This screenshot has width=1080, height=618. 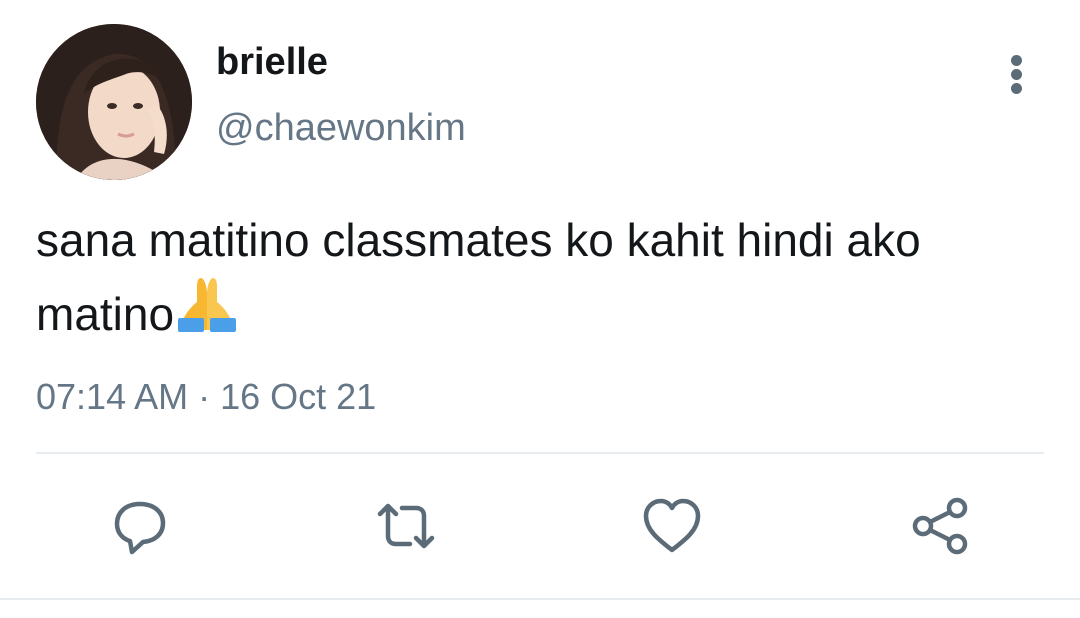 I want to click on retweet-button, so click(x=406, y=526).